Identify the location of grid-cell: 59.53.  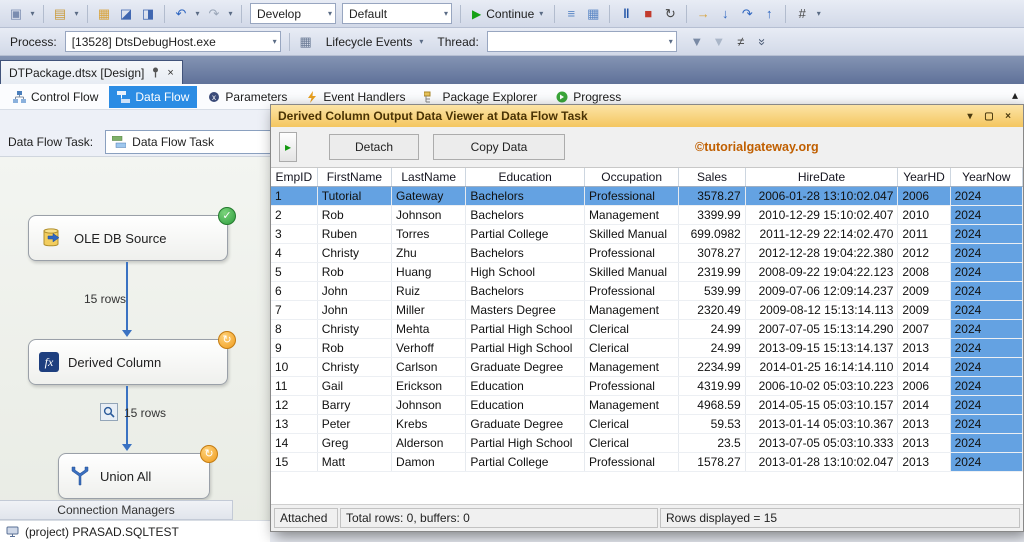
(712, 424).